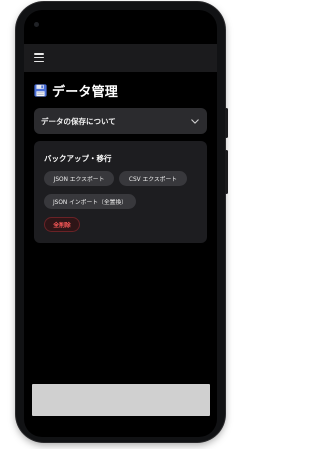  Describe the element at coordinates (78, 121) in the screenshot. I see `accordion-label: データの保存について` at that location.